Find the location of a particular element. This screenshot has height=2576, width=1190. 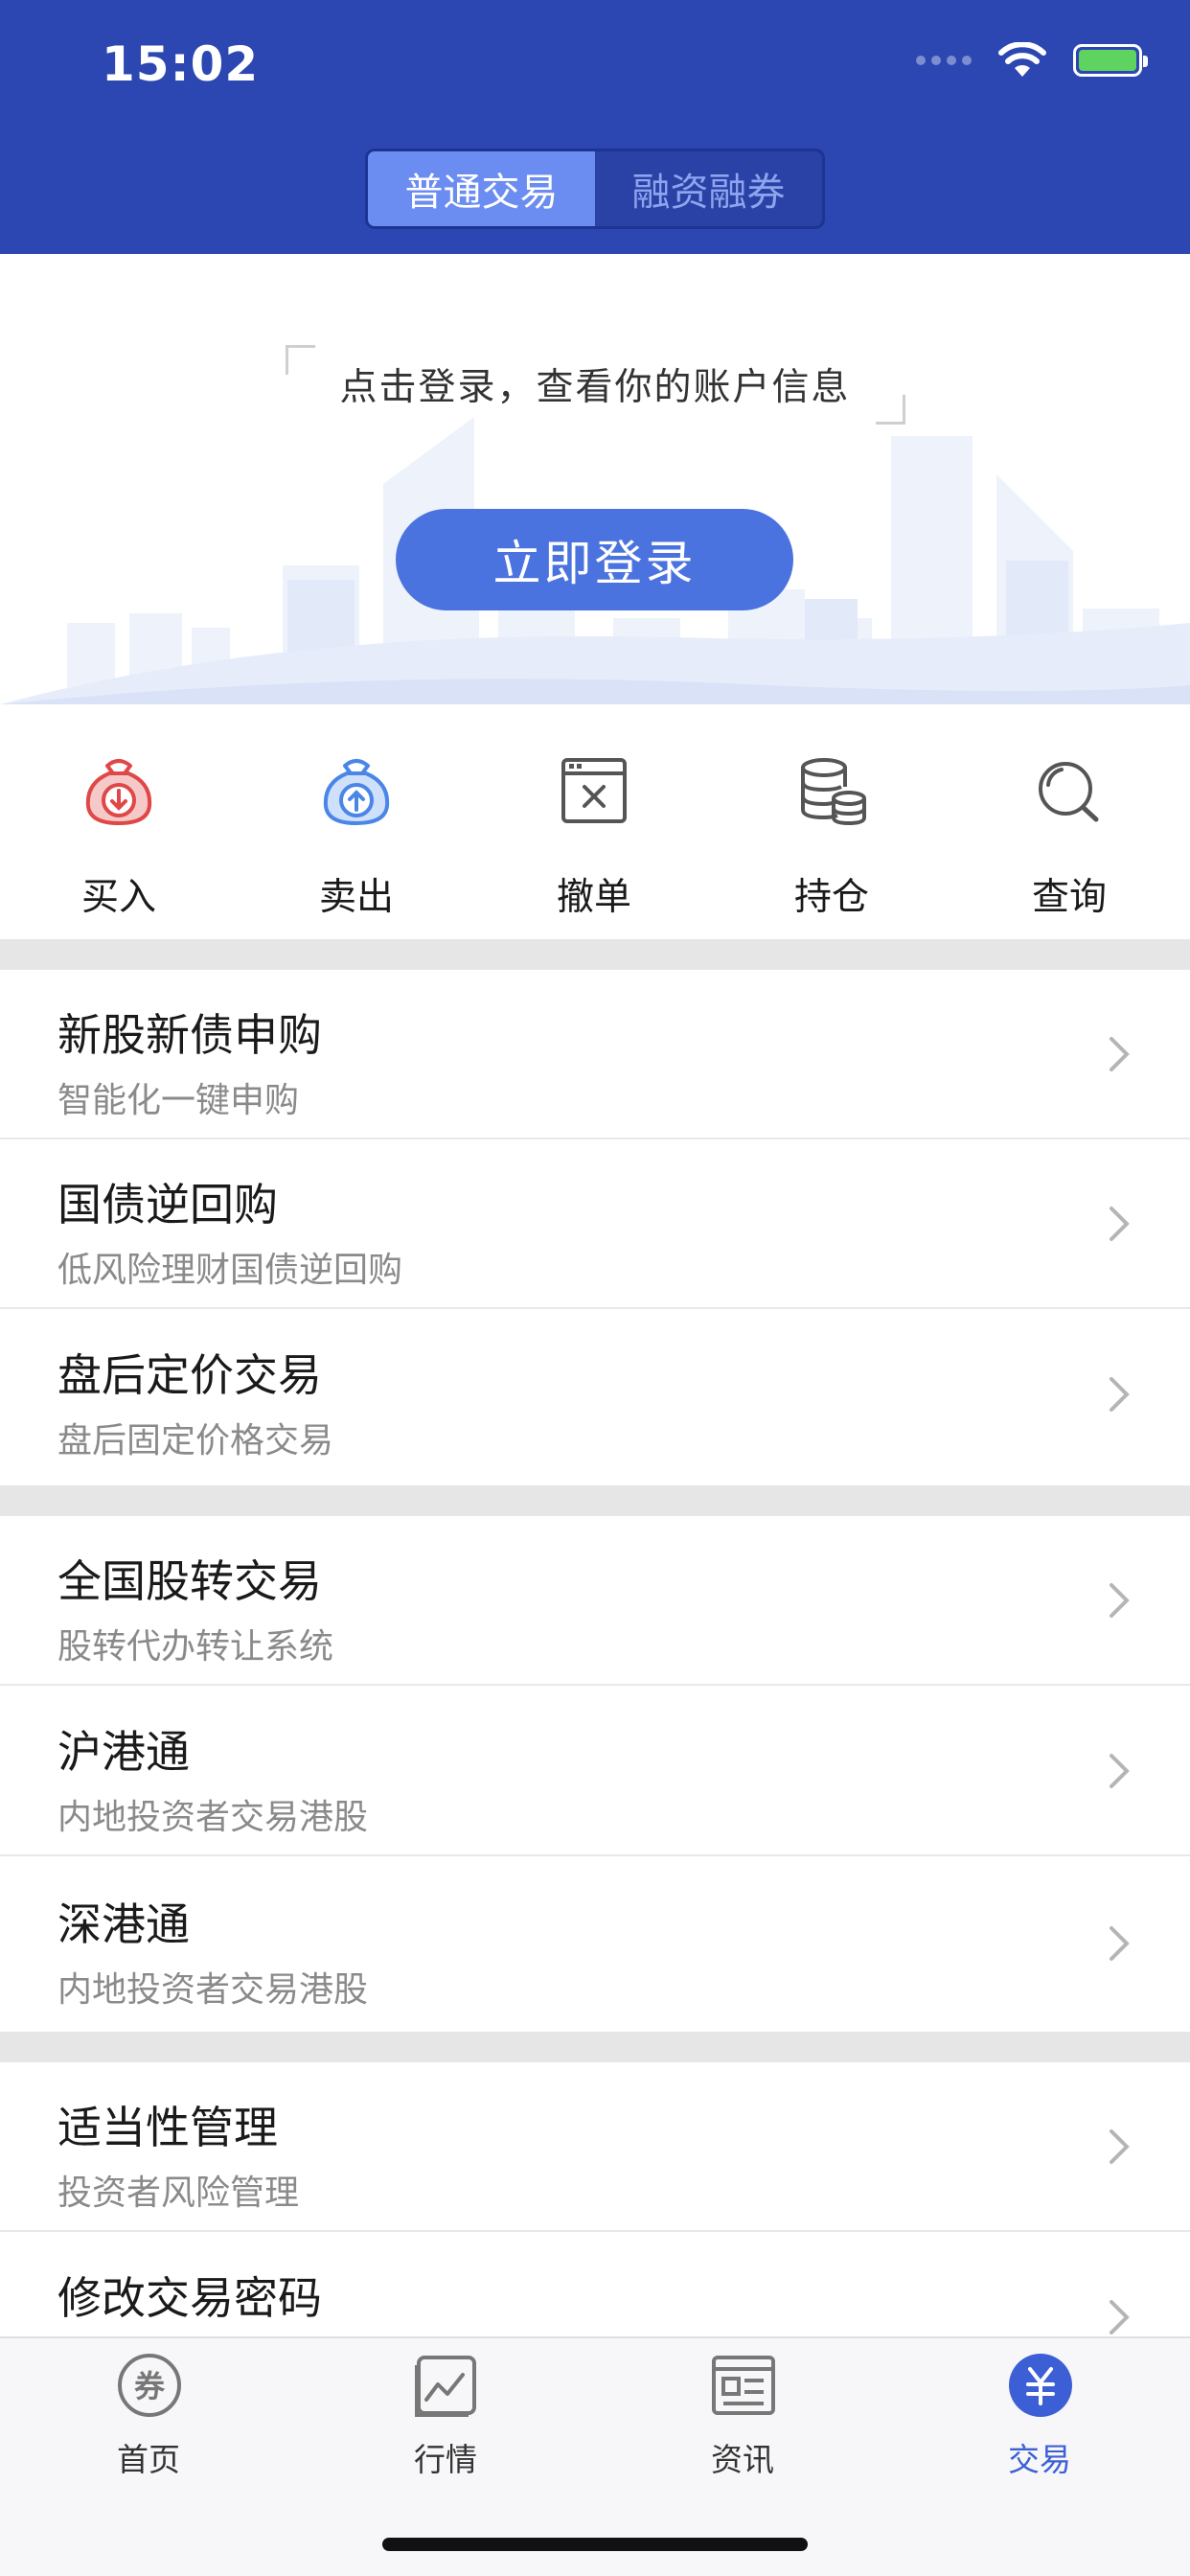

bracket-decoration is located at coordinates (890, 410).